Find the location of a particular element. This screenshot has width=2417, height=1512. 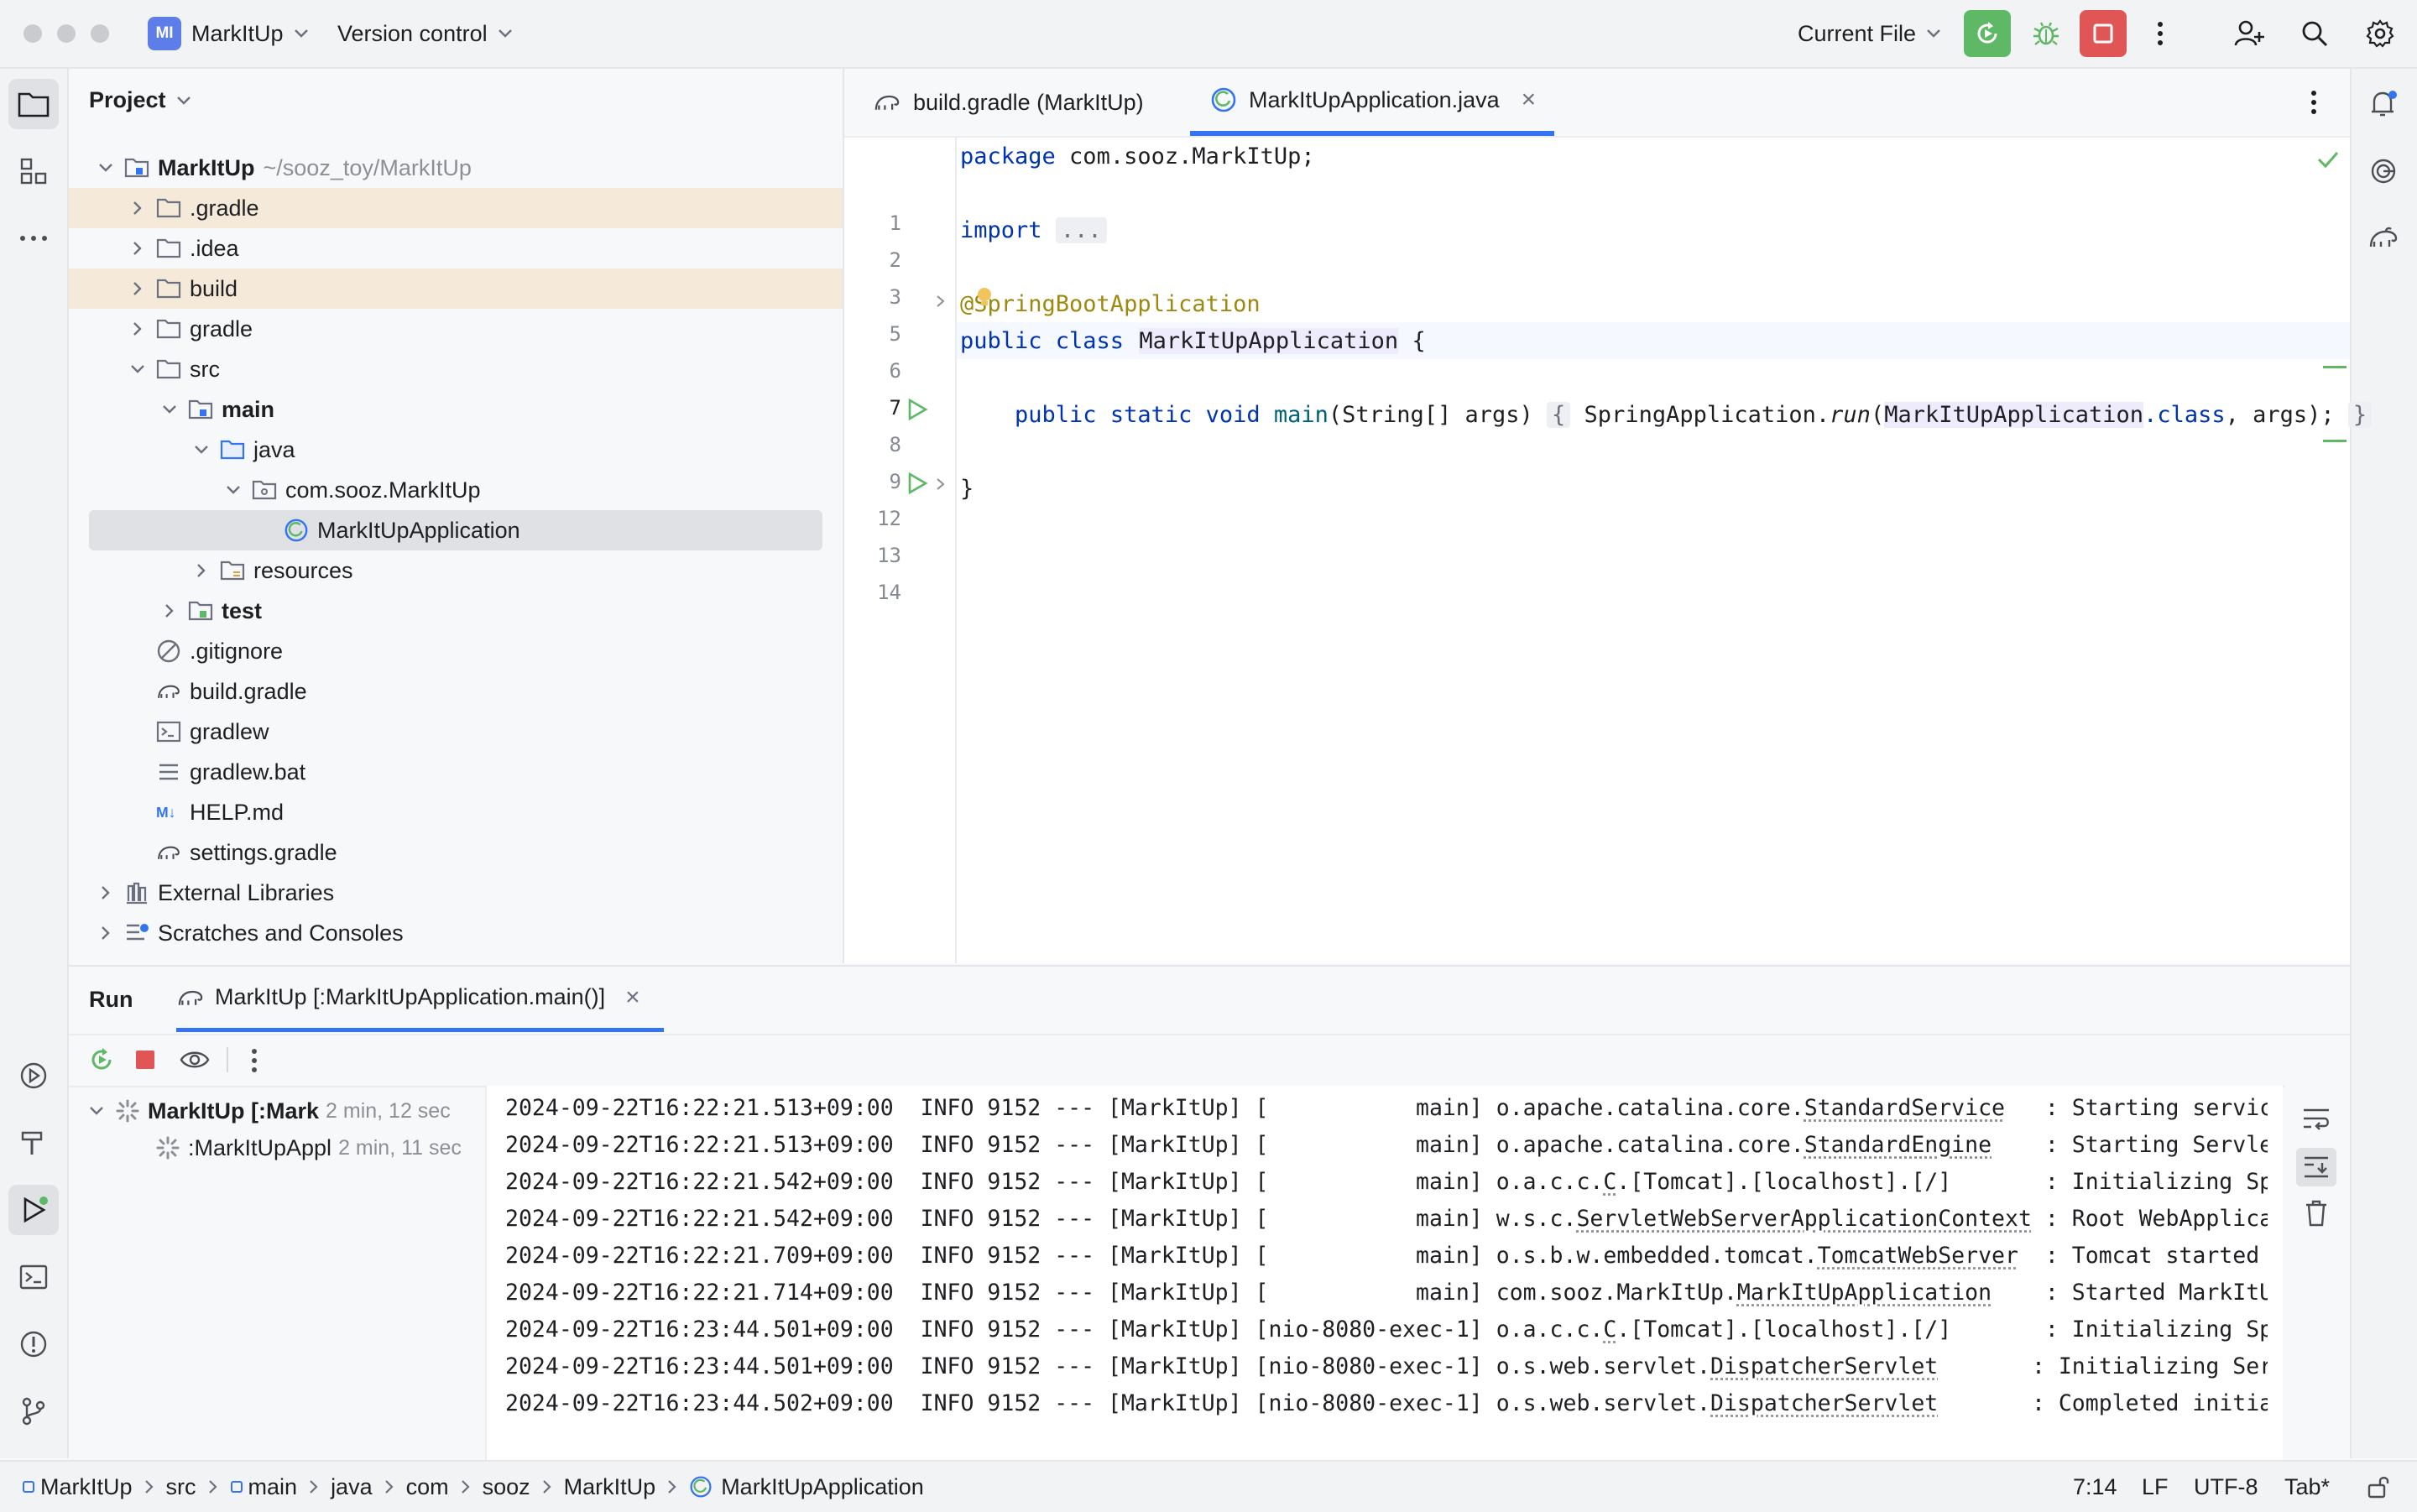

window-close-button is located at coordinates (32, 33).